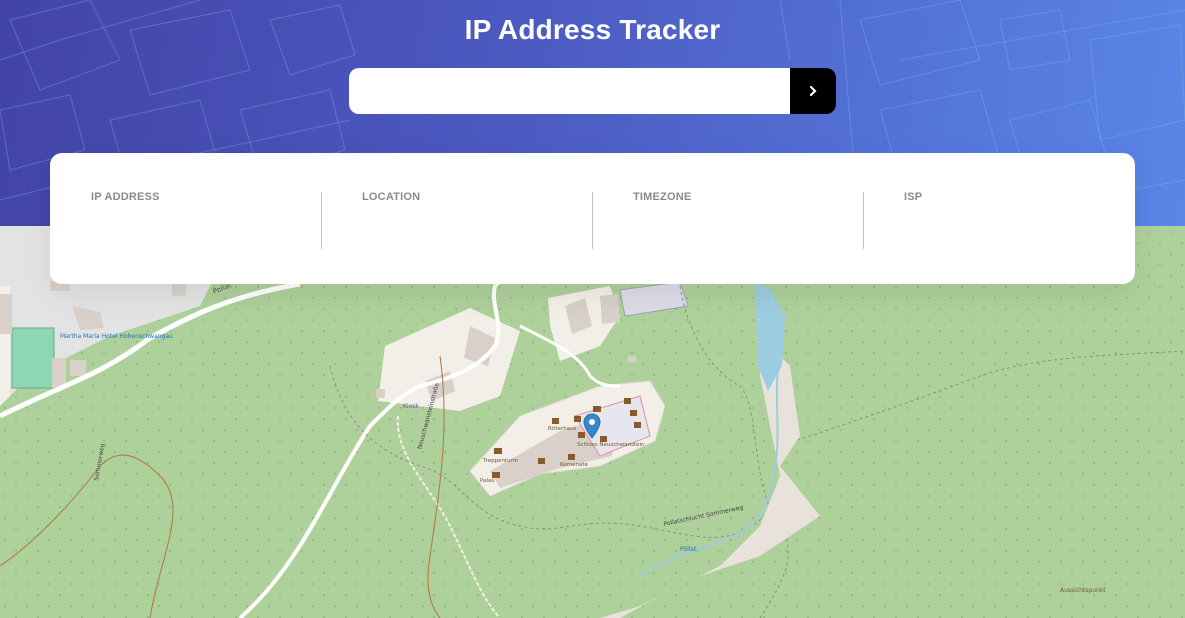 The height and width of the screenshot is (618, 1185). What do you see at coordinates (487, 481) in the screenshot?
I see `map-label-palas: Palas` at bounding box center [487, 481].